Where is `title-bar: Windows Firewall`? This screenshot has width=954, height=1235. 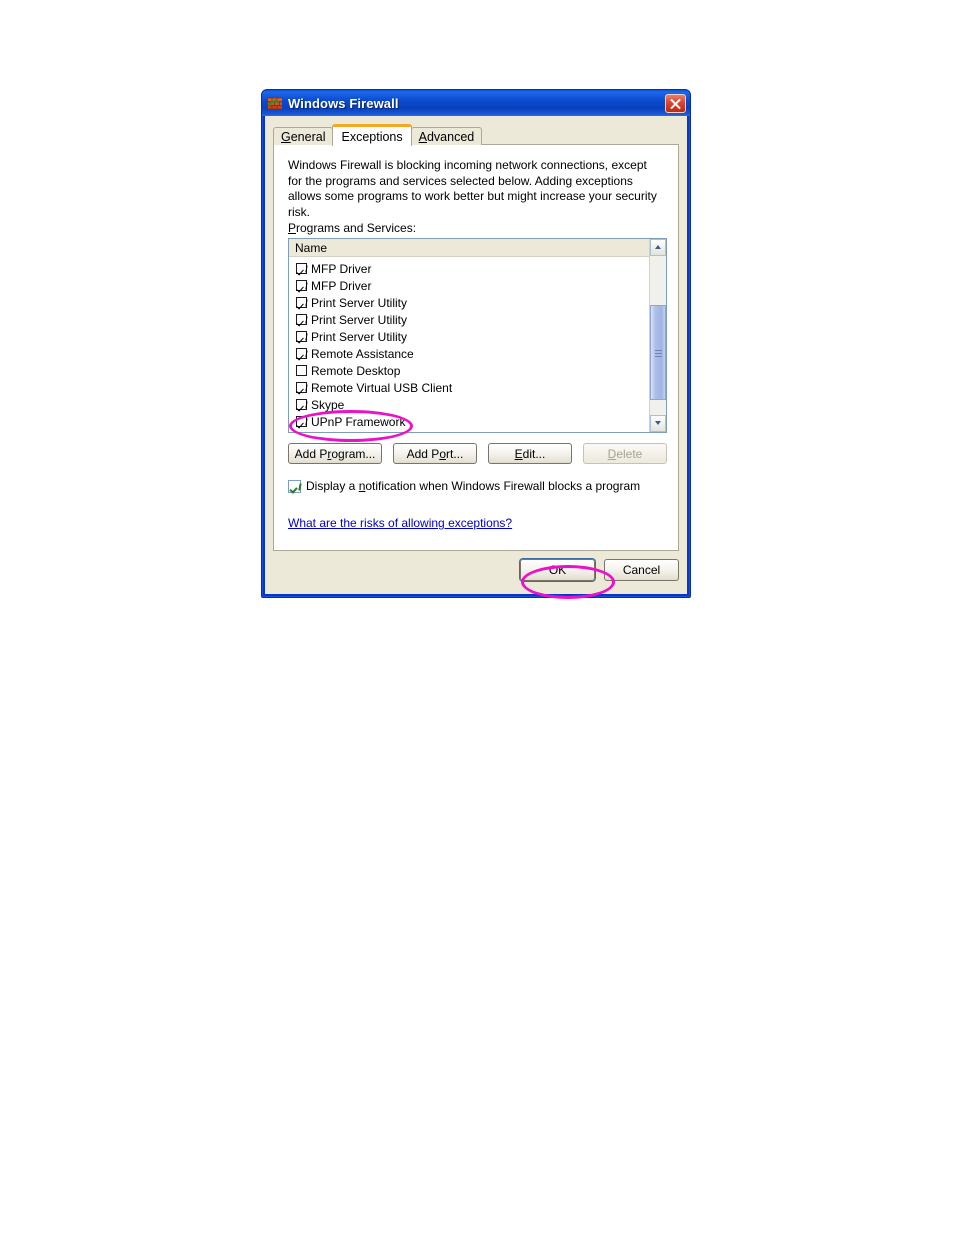
title-bar: Windows Firewall is located at coordinates (476, 103).